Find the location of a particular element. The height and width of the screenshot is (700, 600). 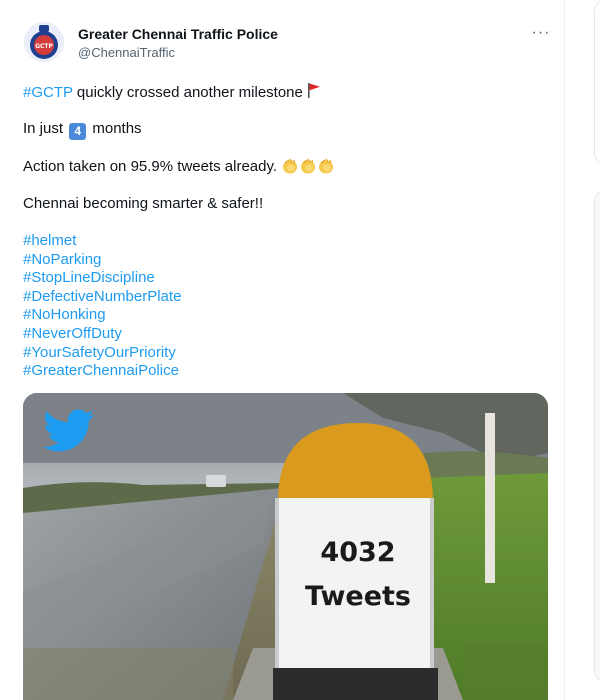

tweet-line-3-text: Action taken on 95.9% tweets already. is located at coordinates (150, 166).